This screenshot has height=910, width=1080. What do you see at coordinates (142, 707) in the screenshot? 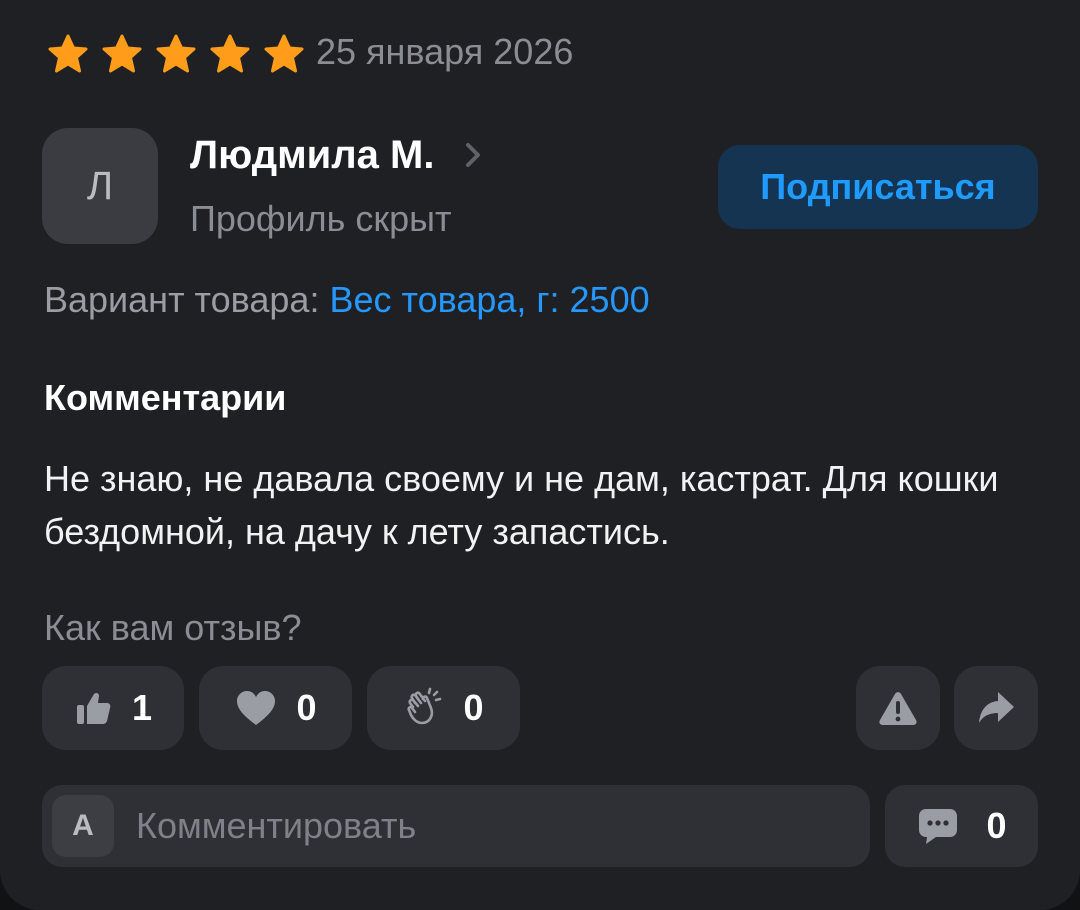
I see `like-count: 1` at bounding box center [142, 707].